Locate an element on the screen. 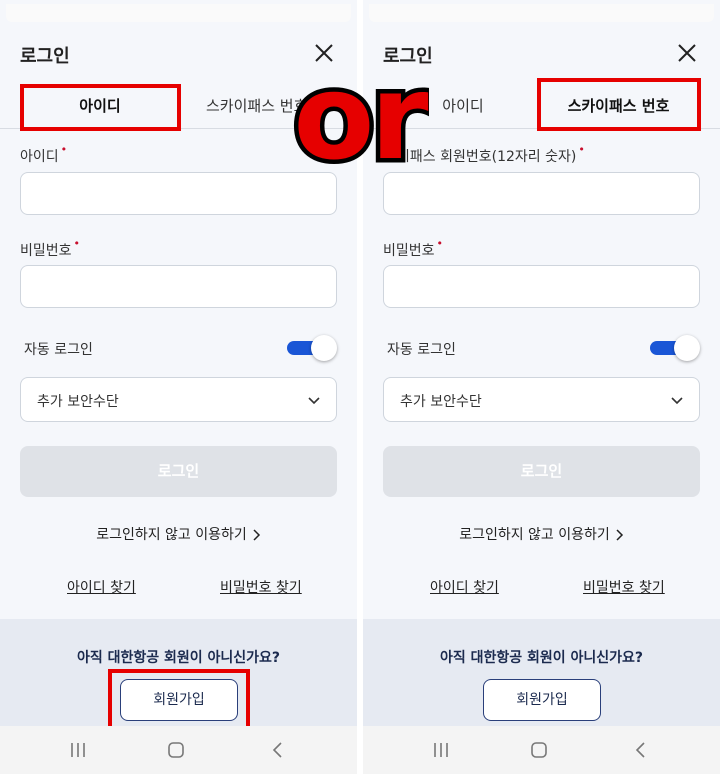 Image resolution: width=720 pixels, height=774 pixels. close-icon is located at coordinates (687, 53).